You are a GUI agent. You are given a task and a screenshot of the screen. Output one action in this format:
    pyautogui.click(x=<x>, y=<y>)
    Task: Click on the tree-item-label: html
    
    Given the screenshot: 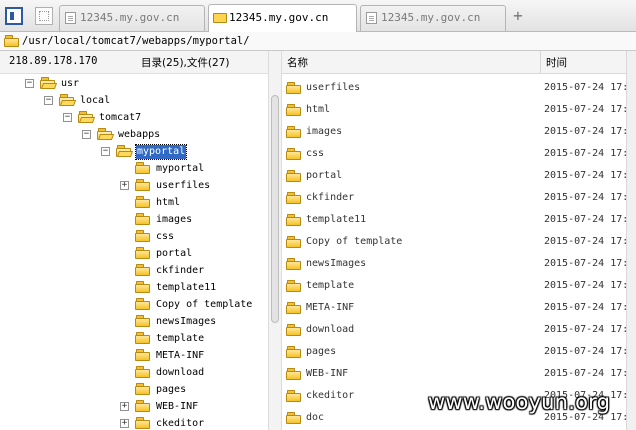 What is the action you would take?
    pyautogui.click(x=168, y=202)
    